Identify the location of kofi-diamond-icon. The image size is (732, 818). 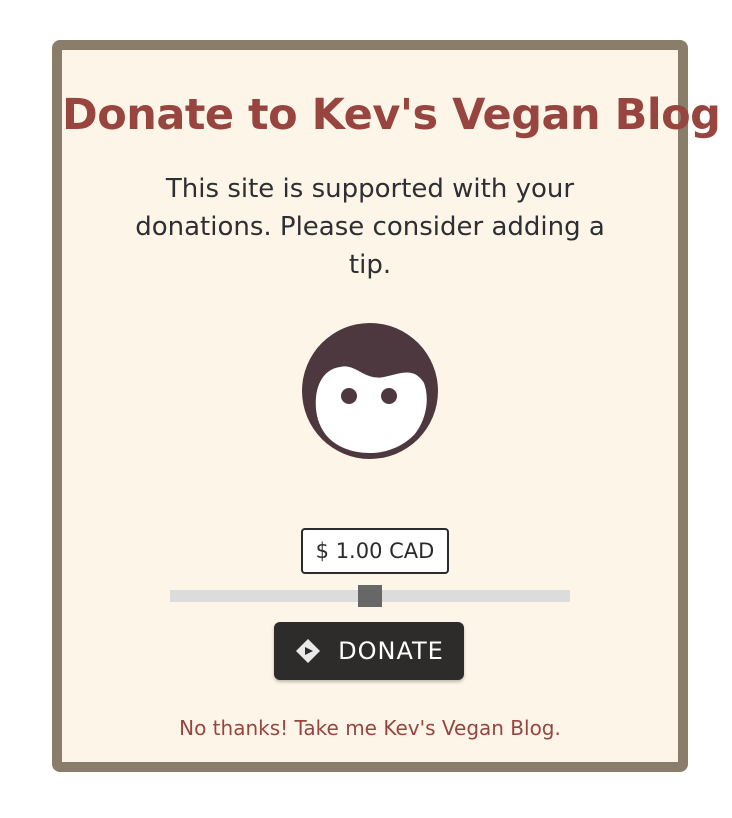
(308, 651).